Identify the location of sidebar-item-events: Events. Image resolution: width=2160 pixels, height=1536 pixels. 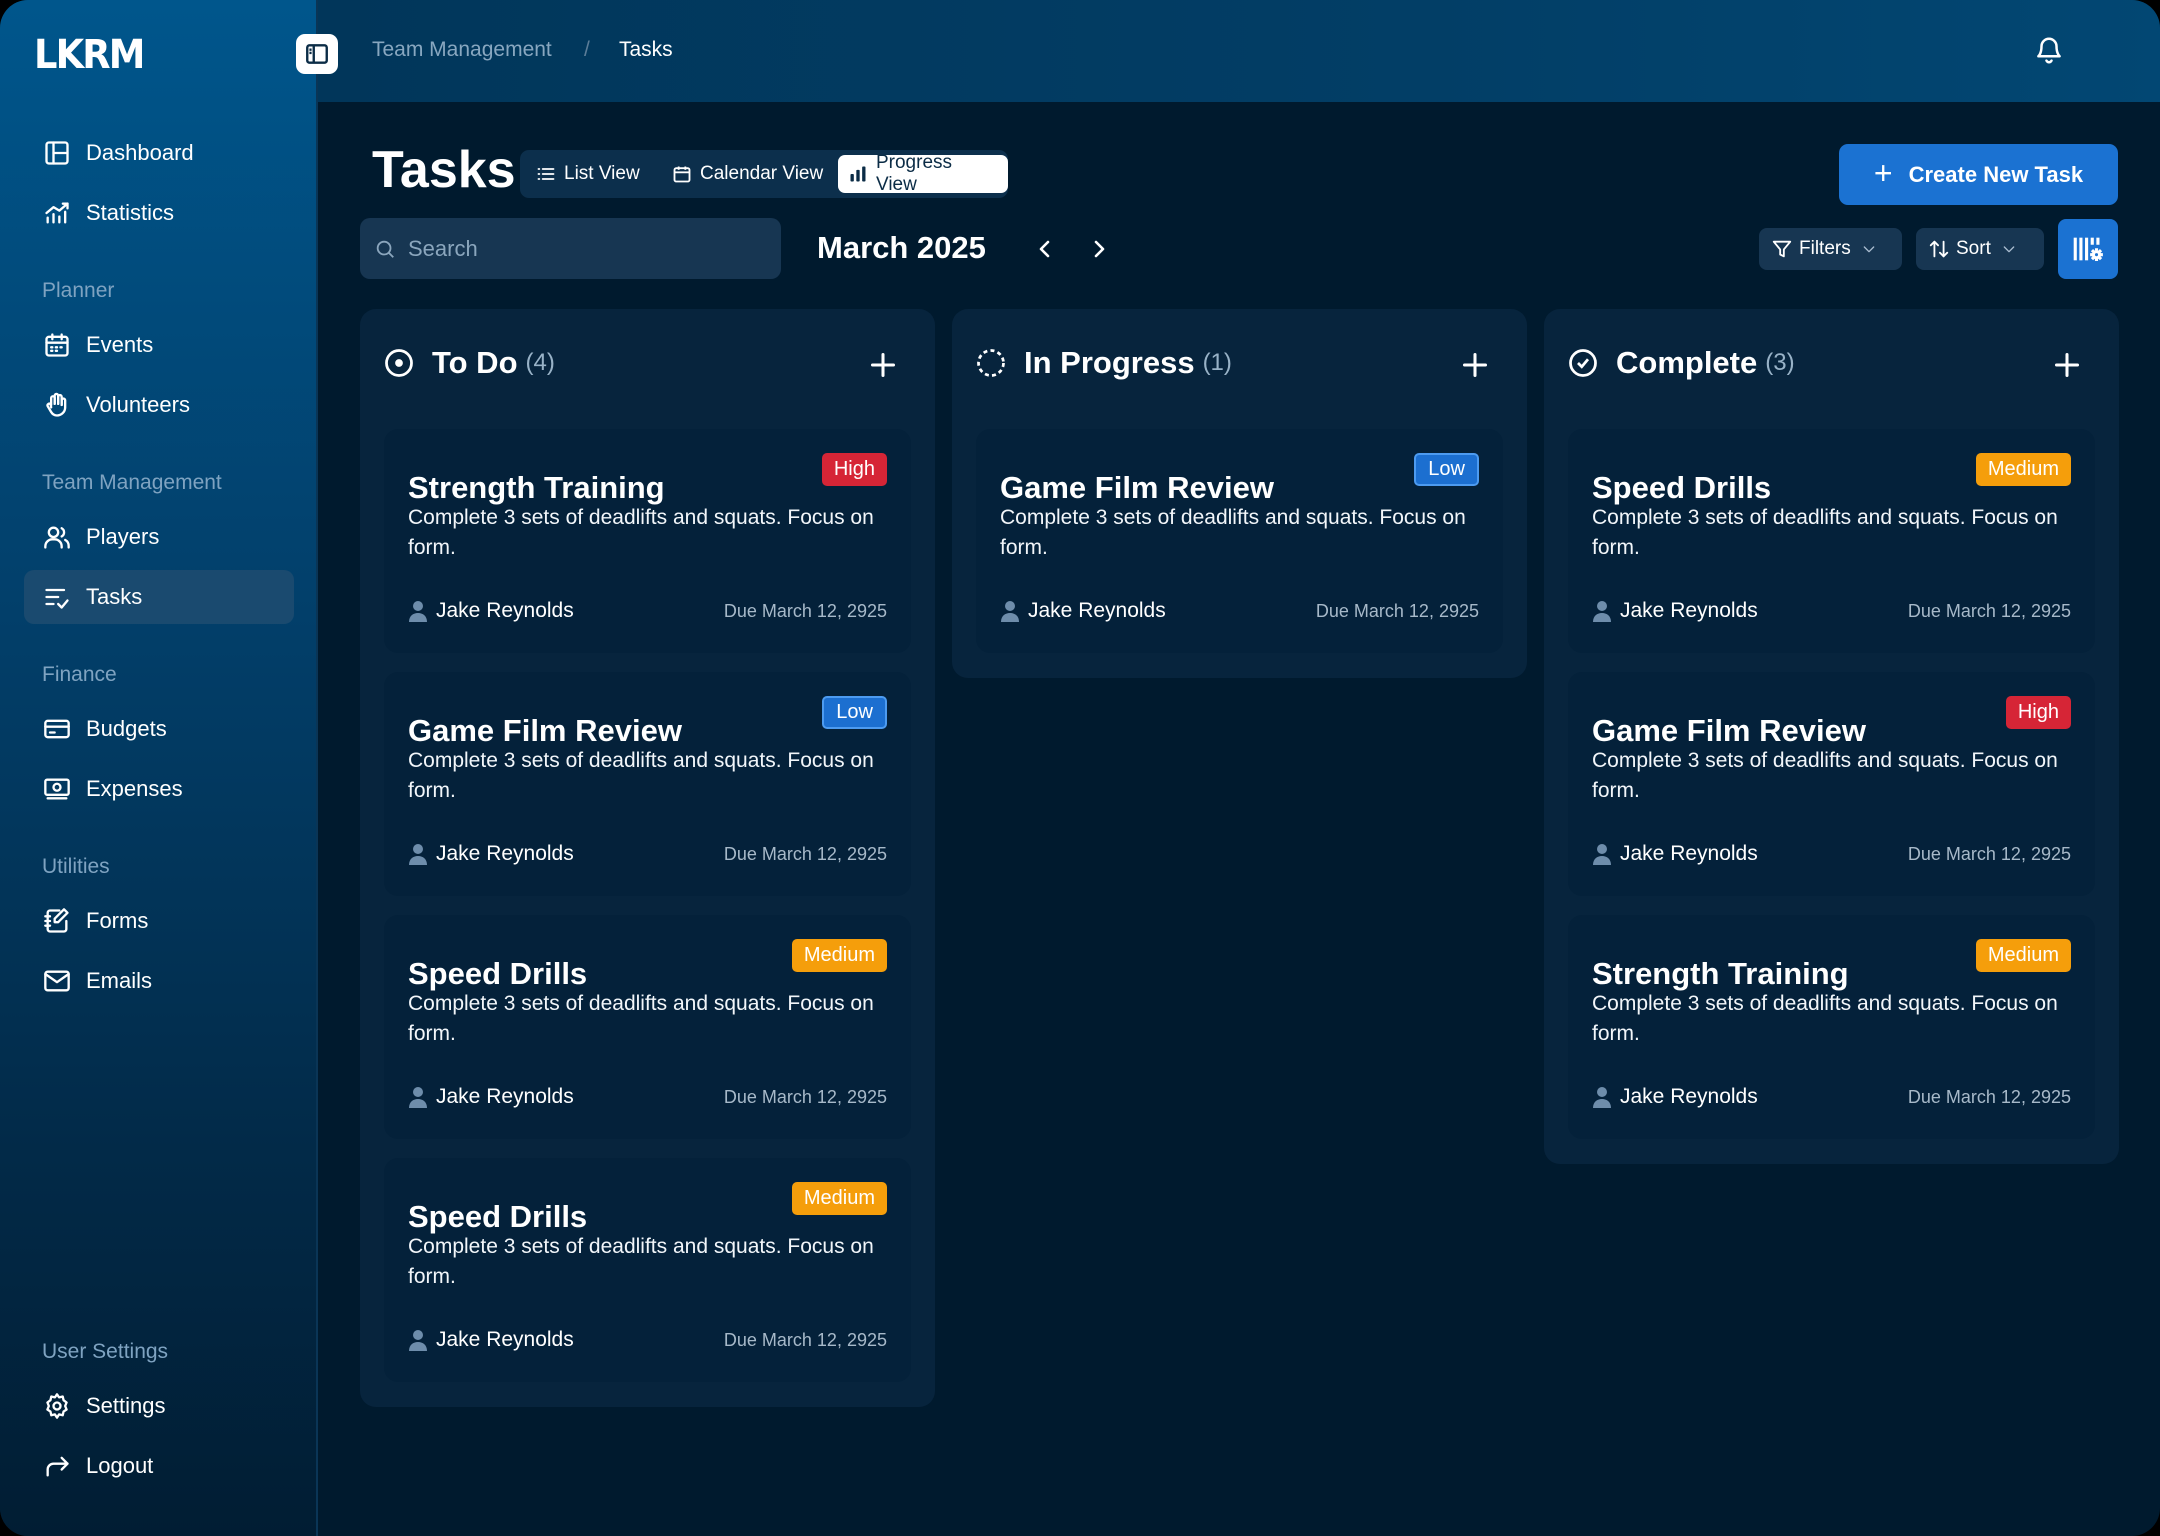
(159, 345).